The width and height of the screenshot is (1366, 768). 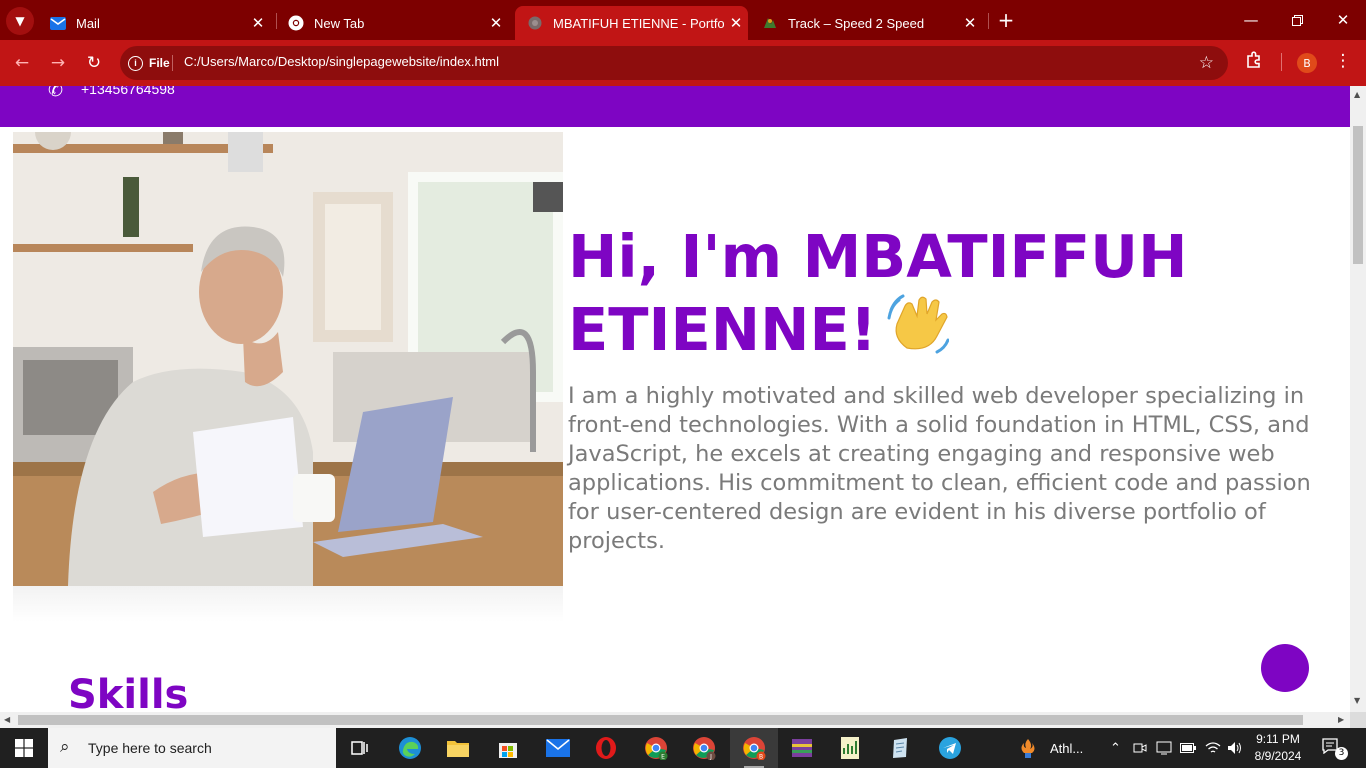 I want to click on close-window-button: ✕, so click(x=1343, y=20).